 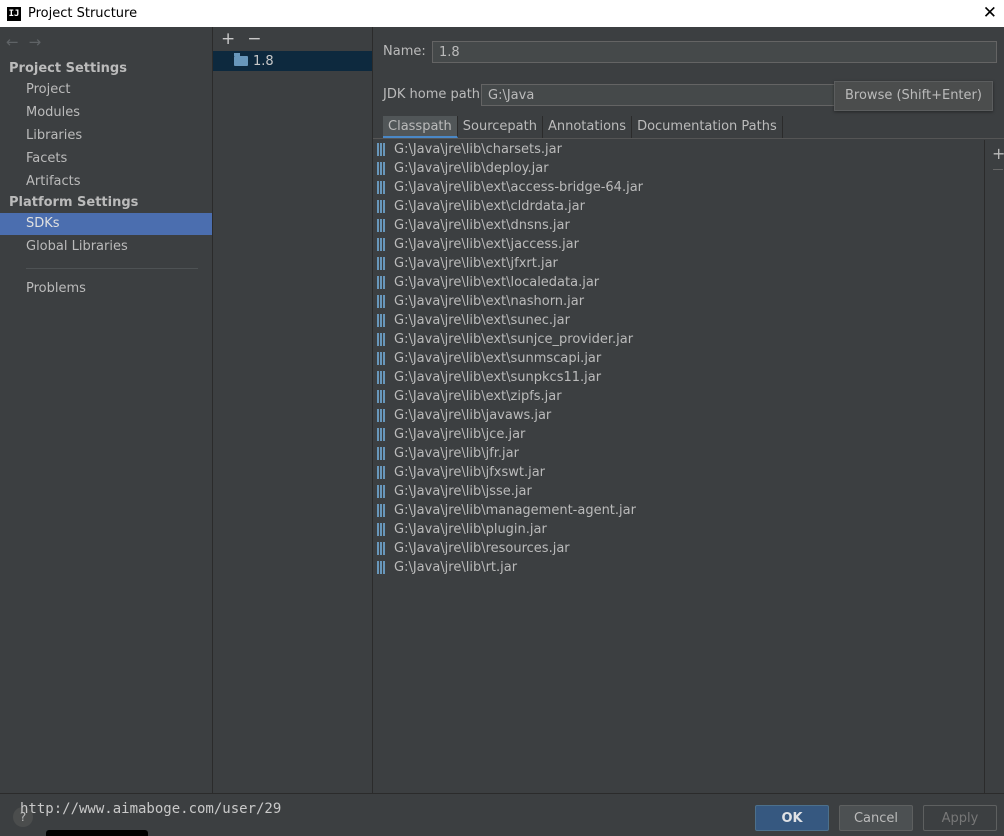 What do you see at coordinates (678, 168) in the screenshot?
I see `classpath-row: G:\Java\jre\lib\deploy.jar` at bounding box center [678, 168].